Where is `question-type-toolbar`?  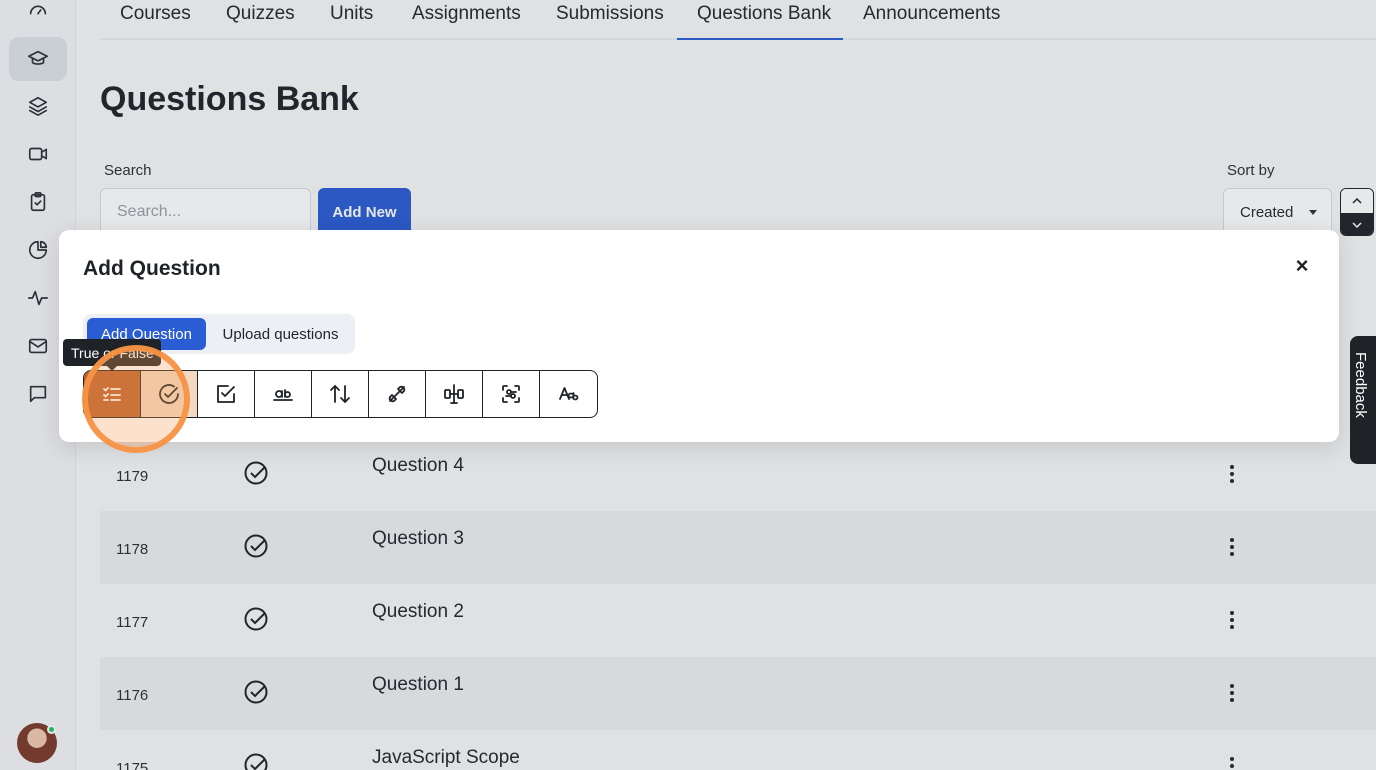
question-type-toolbar is located at coordinates (340, 394).